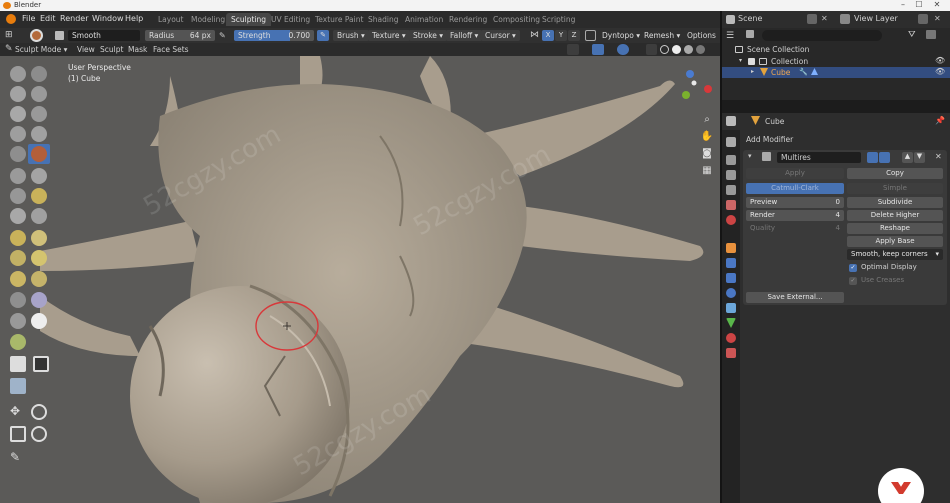 The width and height of the screenshot is (950, 503). What do you see at coordinates (819, 157) in the screenshot?
I see `modifier-name-field: Multires` at bounding box center [819, 157].